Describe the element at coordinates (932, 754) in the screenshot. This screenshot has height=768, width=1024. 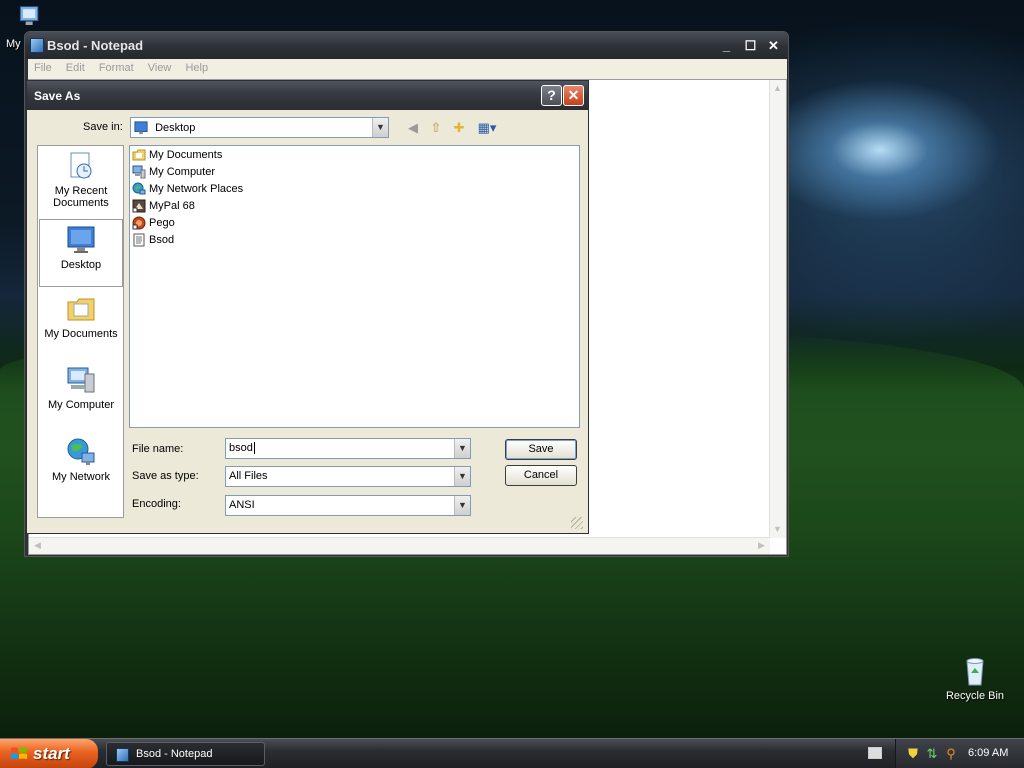
I see `network-status-icon: ⇅` at that location.